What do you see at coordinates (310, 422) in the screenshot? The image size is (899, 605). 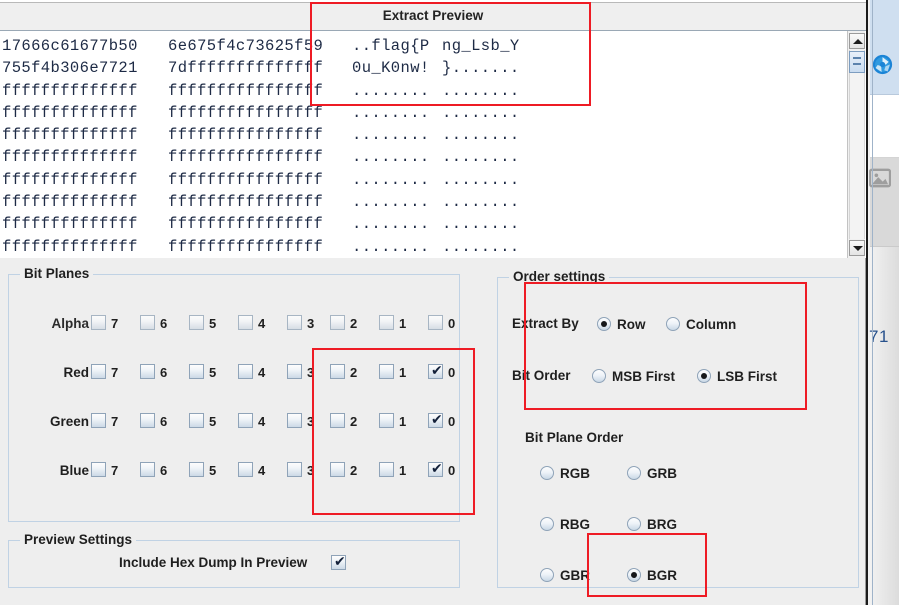 I see `bit-plane-cell: 3` at bounding box center [310, 422].